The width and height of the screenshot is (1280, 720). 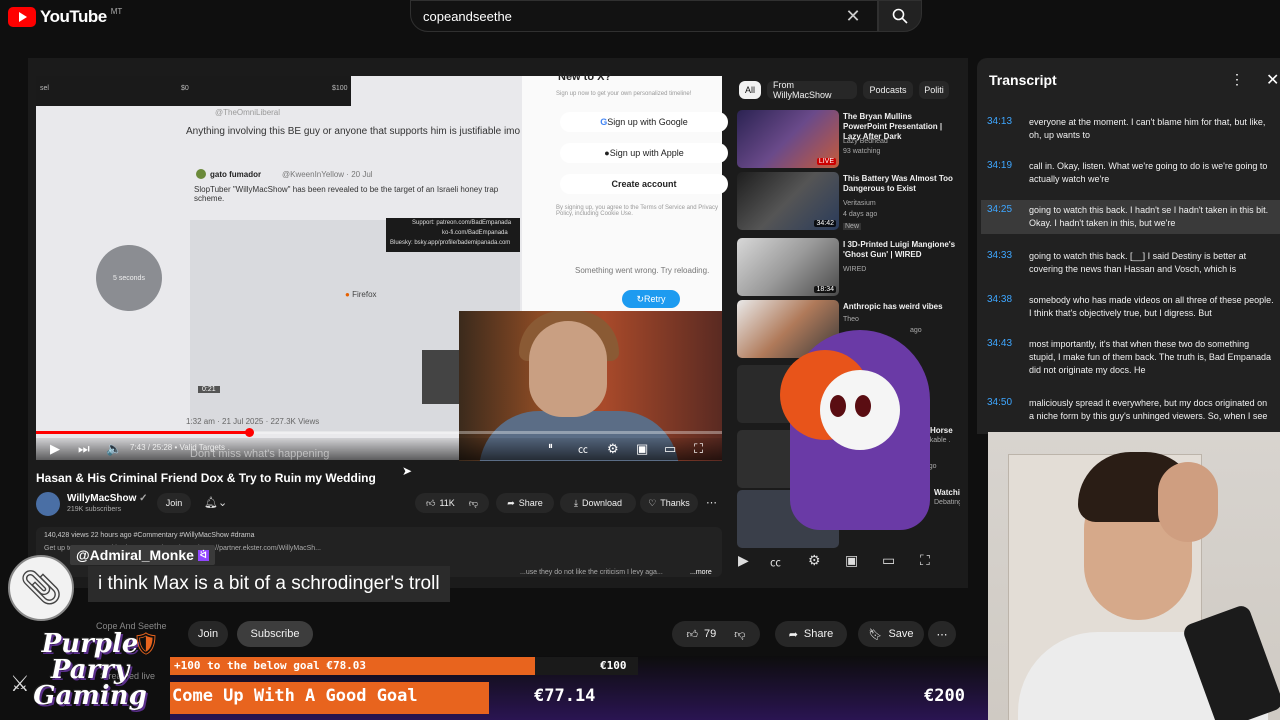 I want to click on stream-more-button: ⋯, so click(x=942, y=634).